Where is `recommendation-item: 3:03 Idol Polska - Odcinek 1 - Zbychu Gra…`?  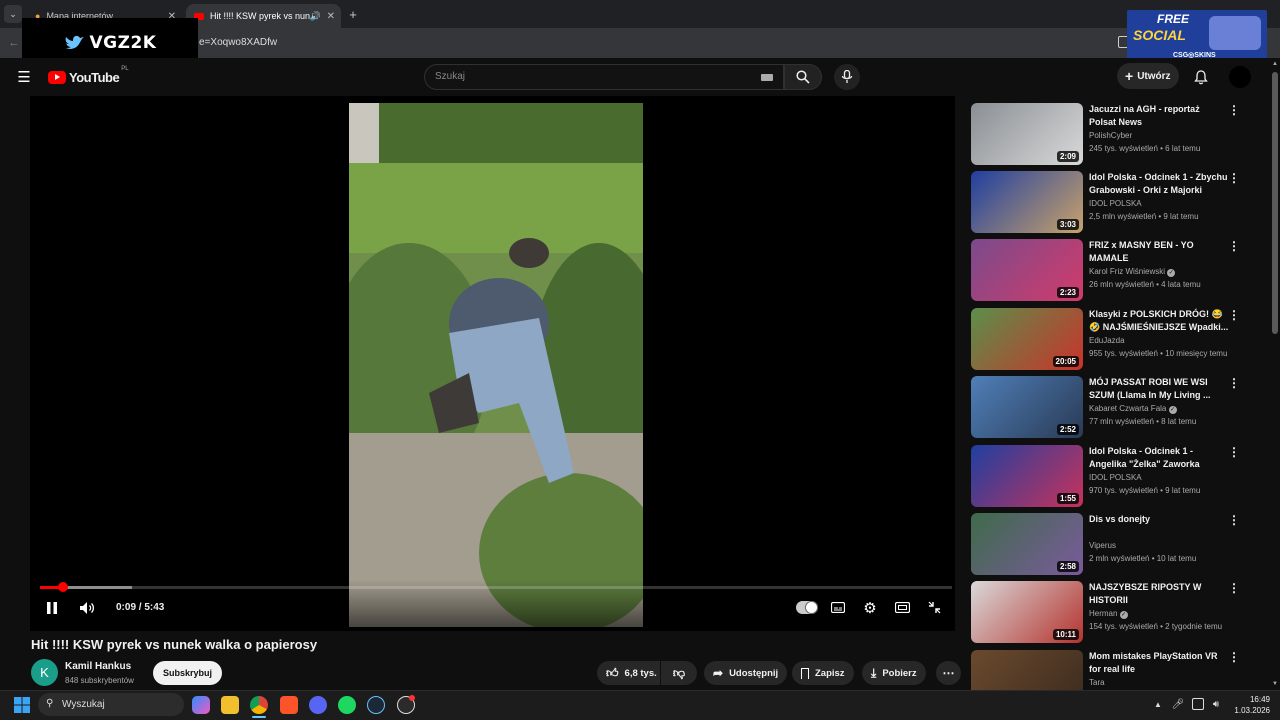 recommendation-item: 3:03 Idol Polska - Odcinek 1 - Zbychu Gra… is located at coordinates (1111, 203).